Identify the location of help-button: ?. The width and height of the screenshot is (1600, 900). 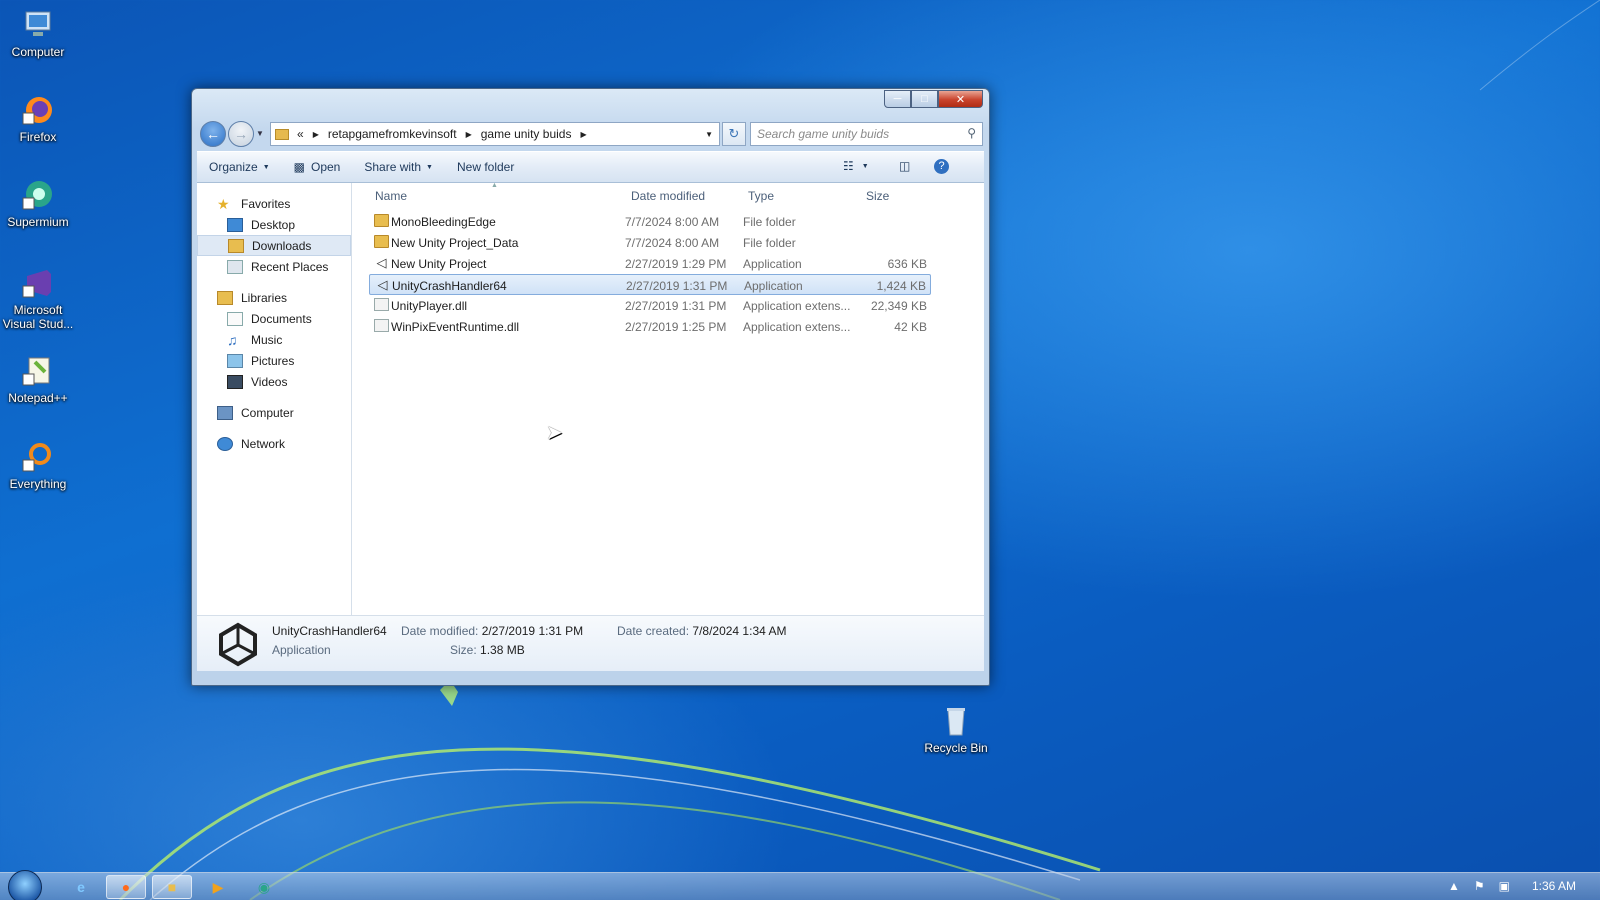
(941, 166).